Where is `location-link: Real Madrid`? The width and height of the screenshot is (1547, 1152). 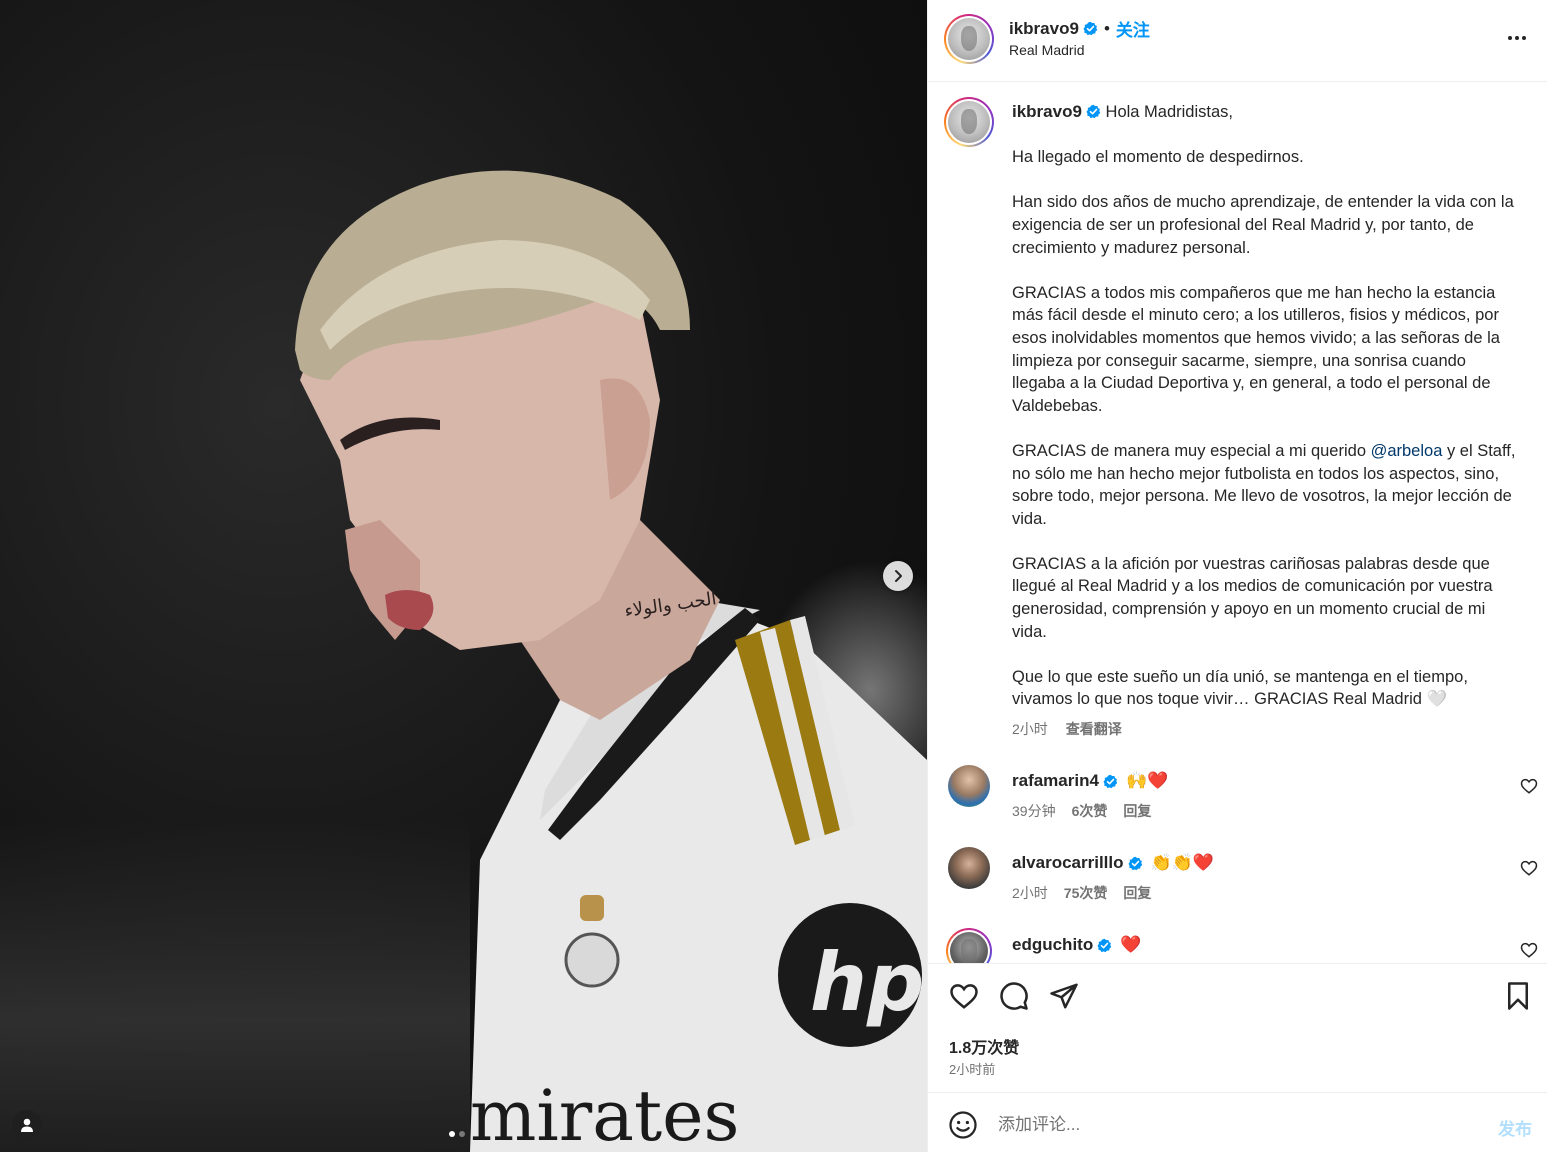 location-link: Real Madrid is located at coordinates (1046, 50).